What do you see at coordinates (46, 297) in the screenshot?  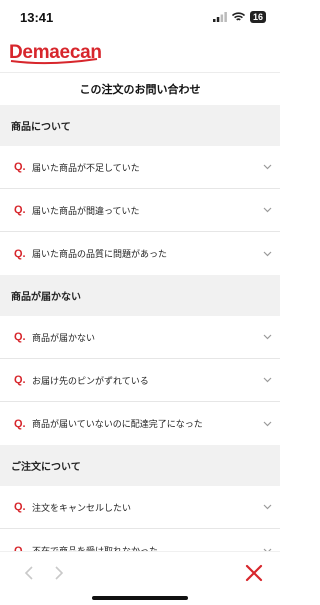 I see `section-title: 商品が届かない` at bounding box center [46, 297].